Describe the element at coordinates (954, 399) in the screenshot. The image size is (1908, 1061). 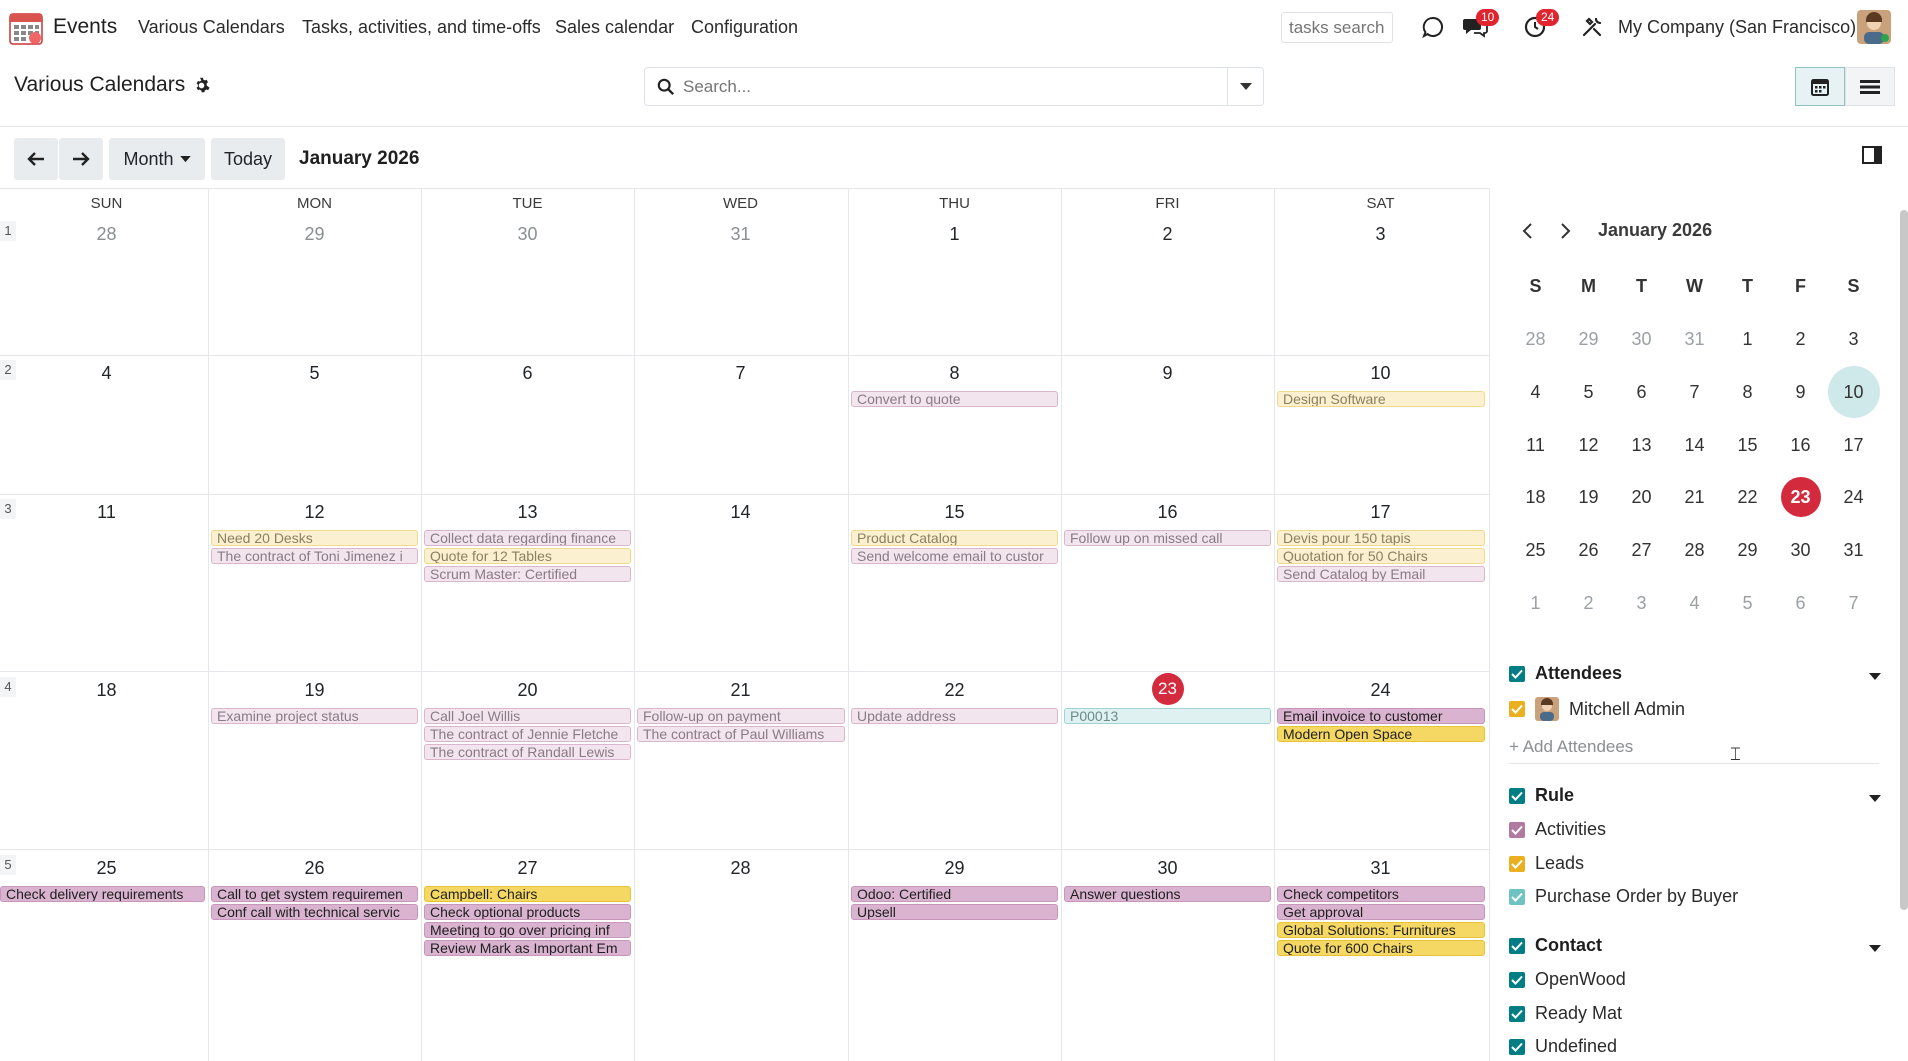
I see `calendar-event: Convert to quote` at that location.